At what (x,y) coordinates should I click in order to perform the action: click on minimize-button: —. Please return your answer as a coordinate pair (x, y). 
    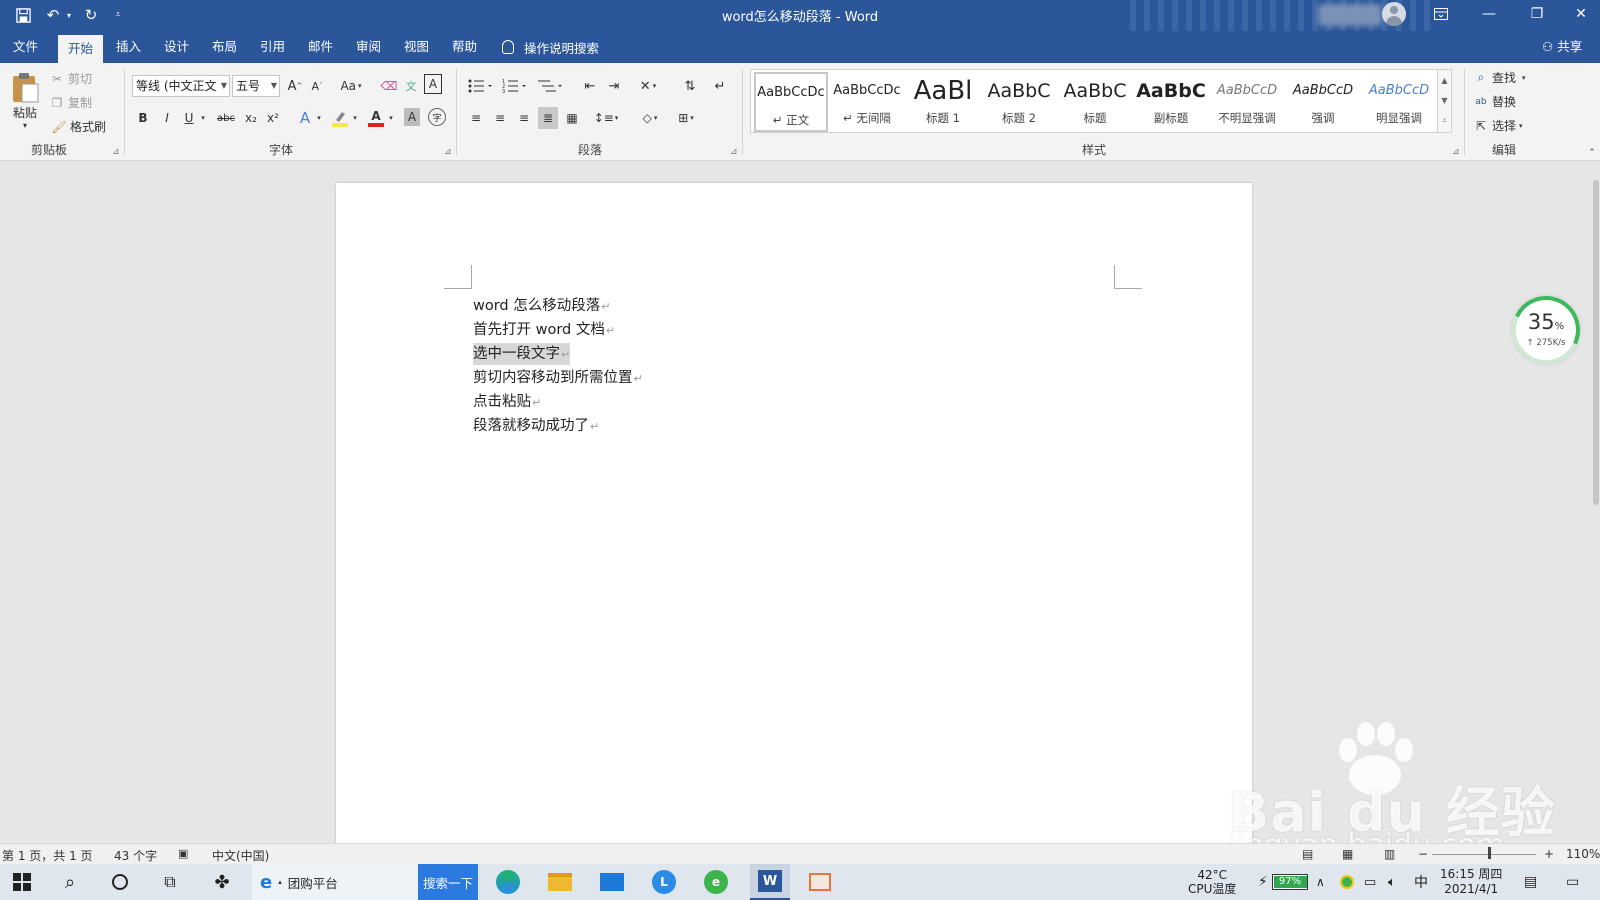
    Looking at the image, I should click on (1489, 14).